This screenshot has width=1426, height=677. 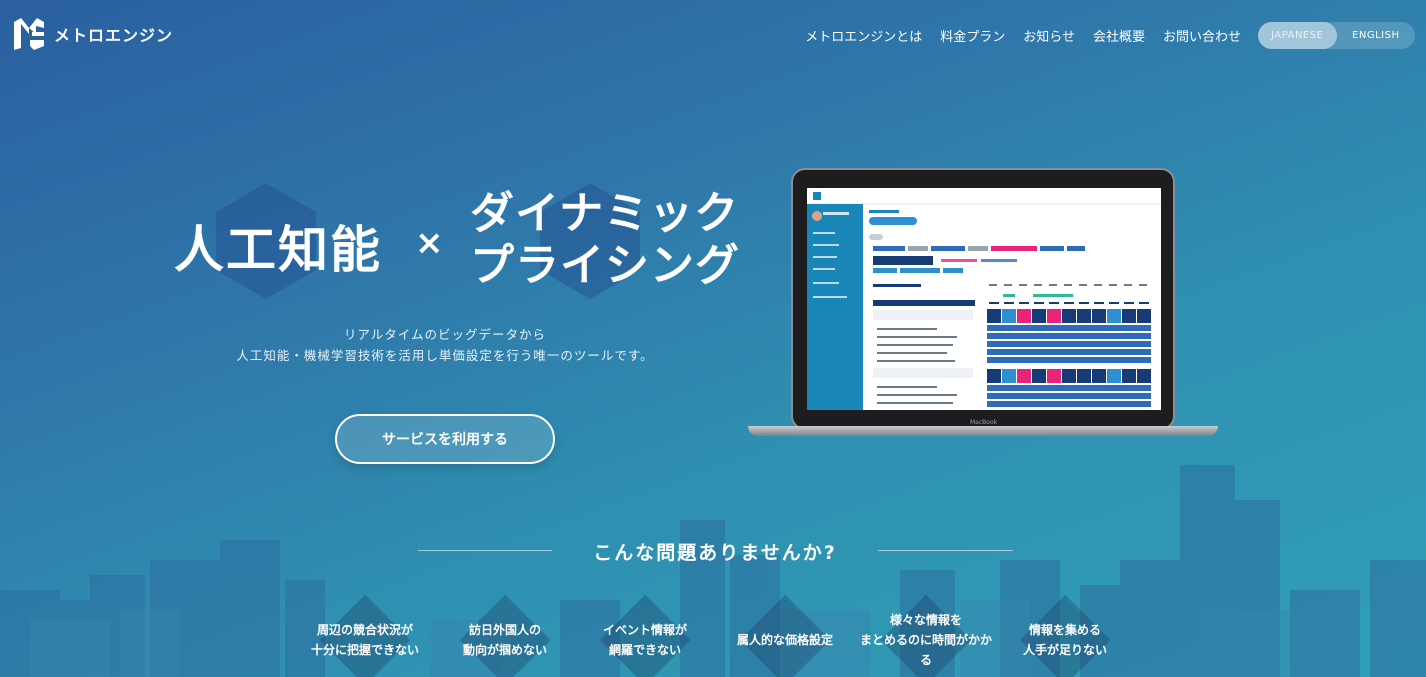 I want to click on section-divider-left, so click(x=485, y=550).